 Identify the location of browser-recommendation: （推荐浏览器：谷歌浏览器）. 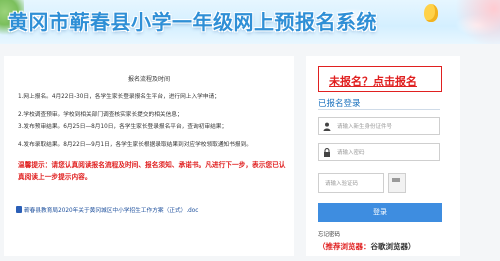
(367, 246).